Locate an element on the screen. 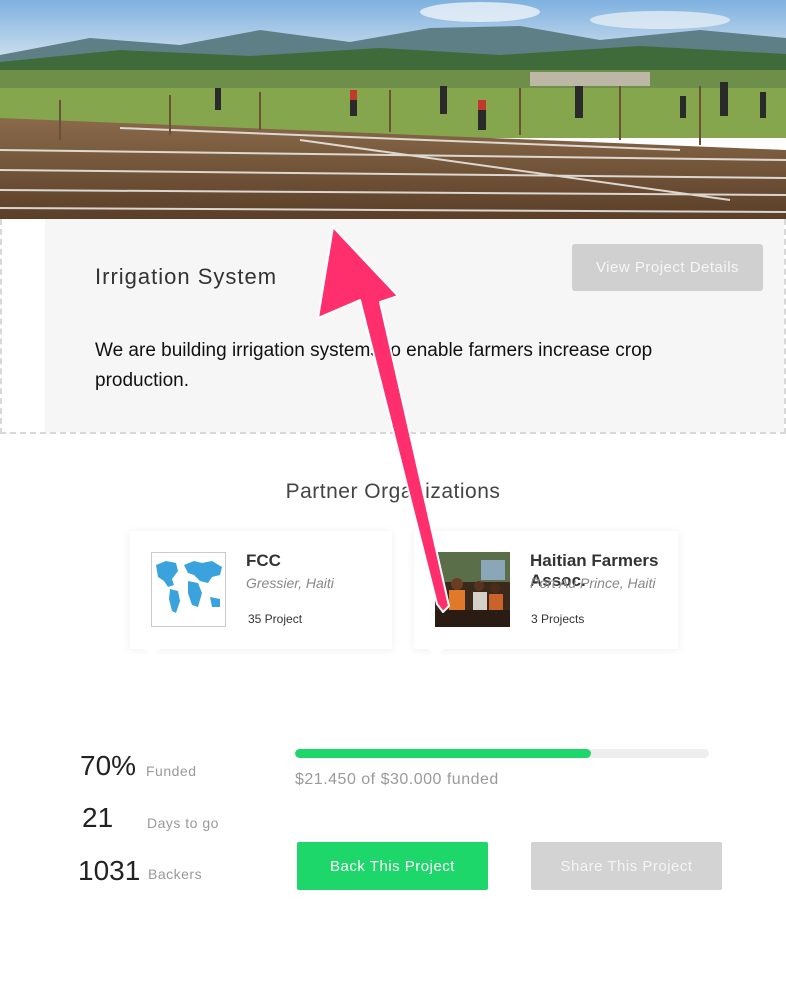  partner-card-fcc: FCC Gressier, Haiti 35 Project is located at coordinates (261, 594).